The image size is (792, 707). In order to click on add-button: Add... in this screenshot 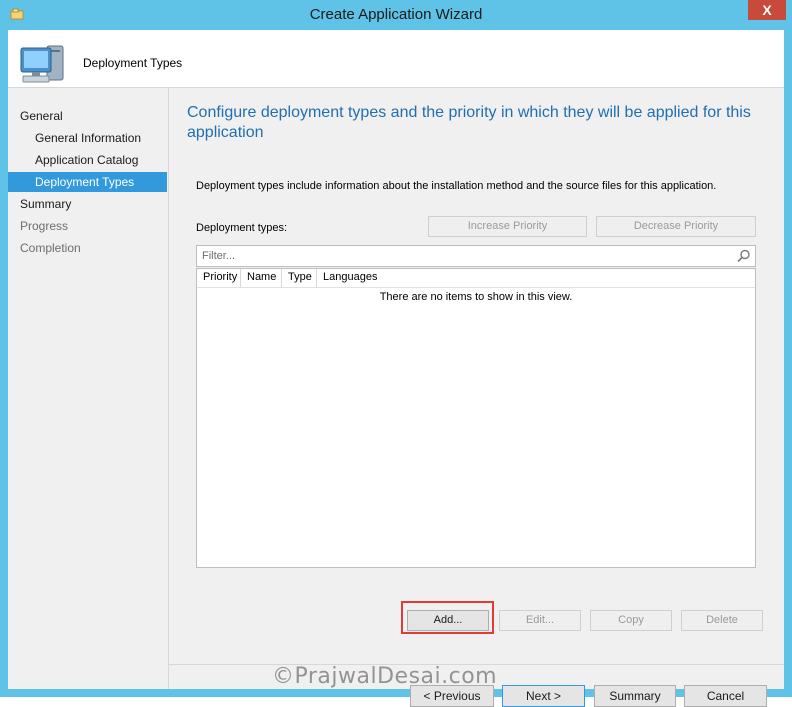, I will do `click(448, 620)`.